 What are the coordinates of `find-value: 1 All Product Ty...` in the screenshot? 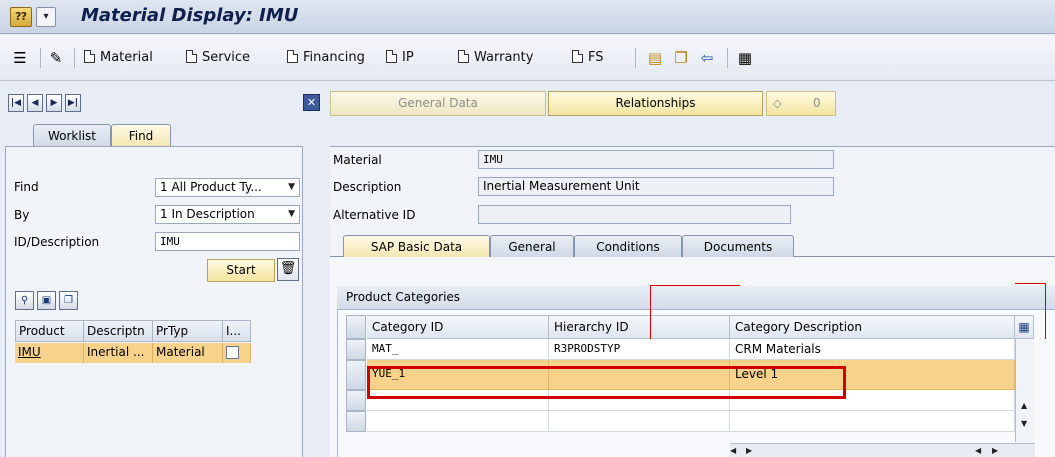 It's located at (211, 187).